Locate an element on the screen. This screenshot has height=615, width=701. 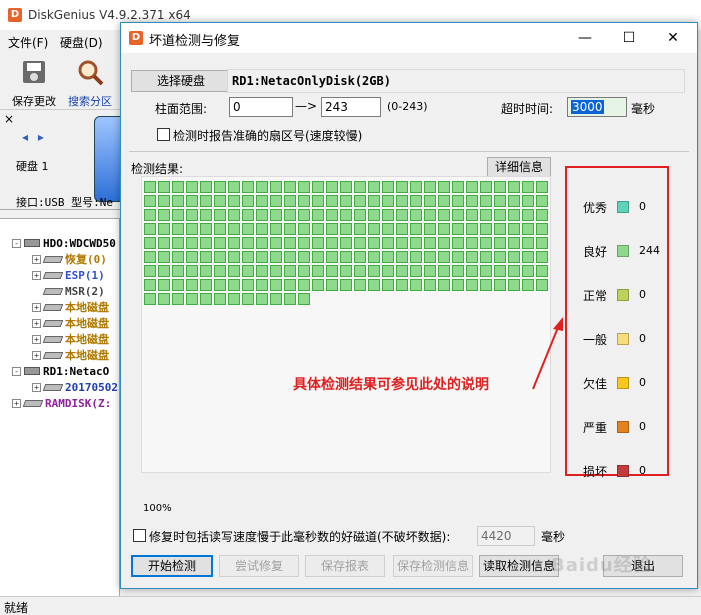
minimize-button: — is located at coordinates (585, 38).